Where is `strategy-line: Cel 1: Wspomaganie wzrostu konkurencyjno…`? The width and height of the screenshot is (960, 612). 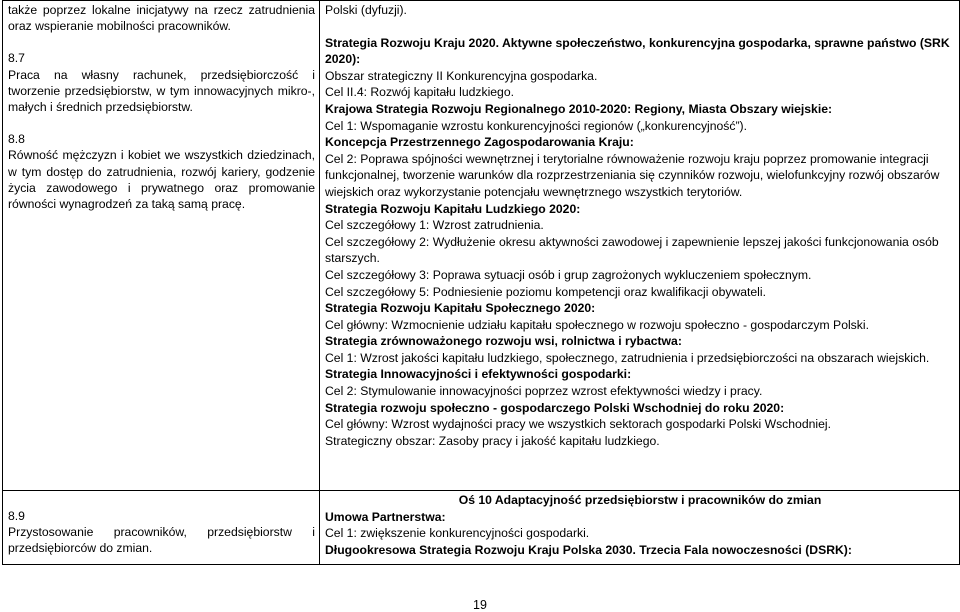 strategy-line: Cel 1: Wspomaganie wzrostu konkurencyjno… is located at coordinates (536, 125).